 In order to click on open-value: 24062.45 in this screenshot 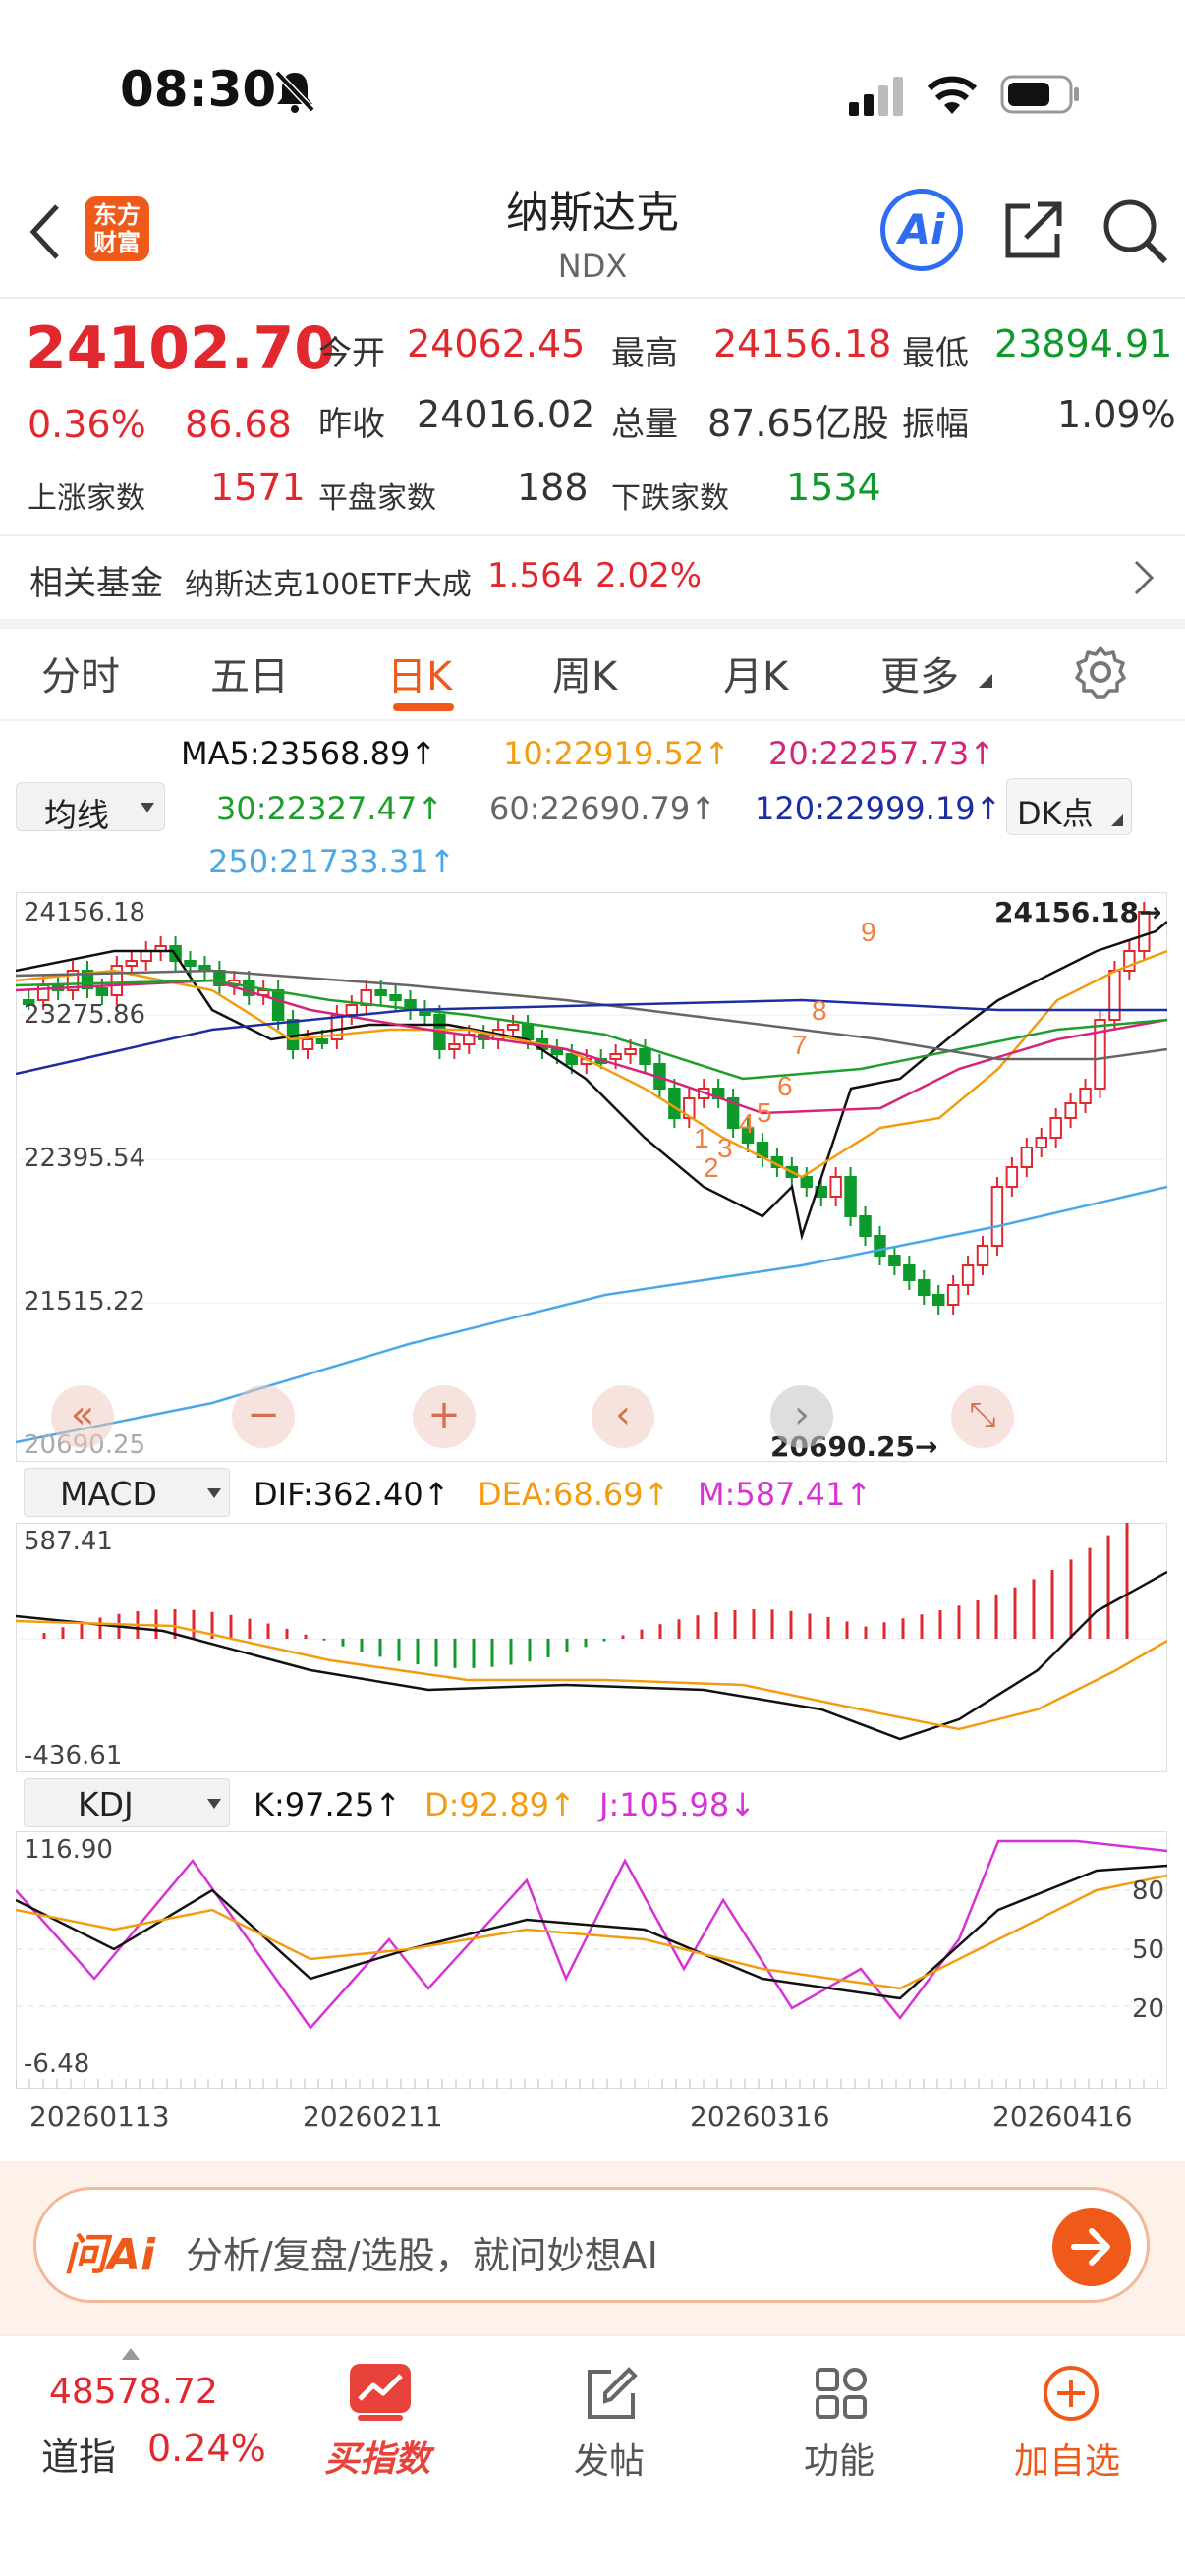, I will do `click(497, 343)`.